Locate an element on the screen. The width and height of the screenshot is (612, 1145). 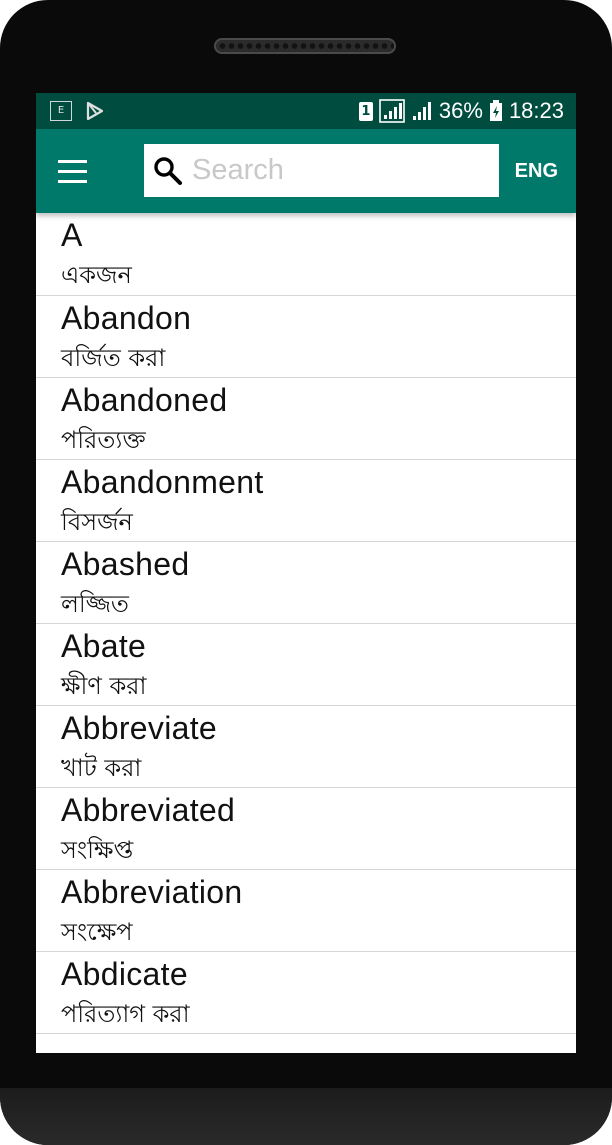
bengali-meaning: পরিত্যক্ত is located at coordinates (103, 440).